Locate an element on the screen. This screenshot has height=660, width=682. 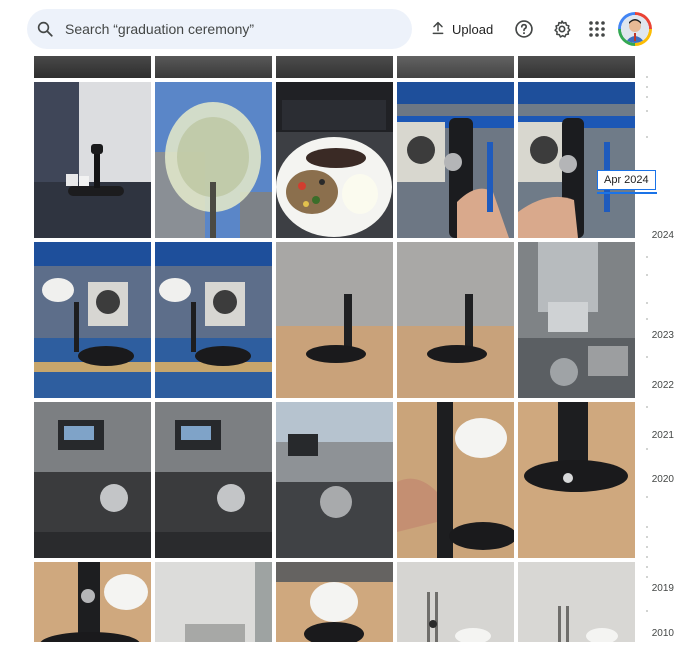
upload-button: Upload is located at coordinates (461, 29).